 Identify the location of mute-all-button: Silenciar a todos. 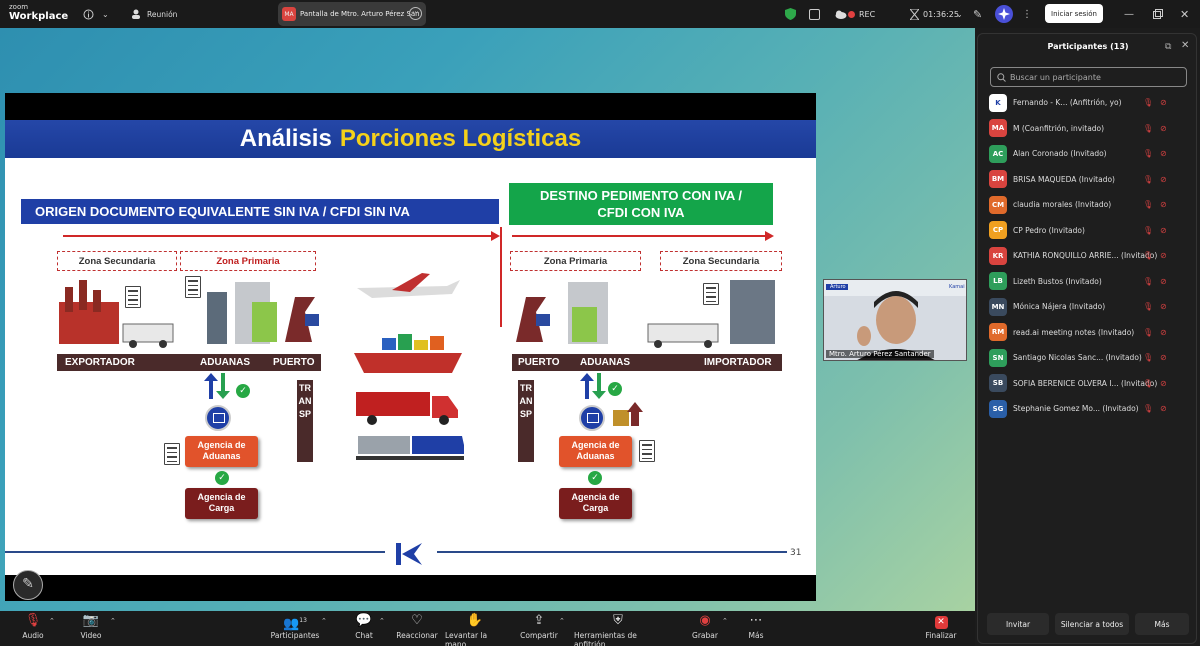
(1092, 624).